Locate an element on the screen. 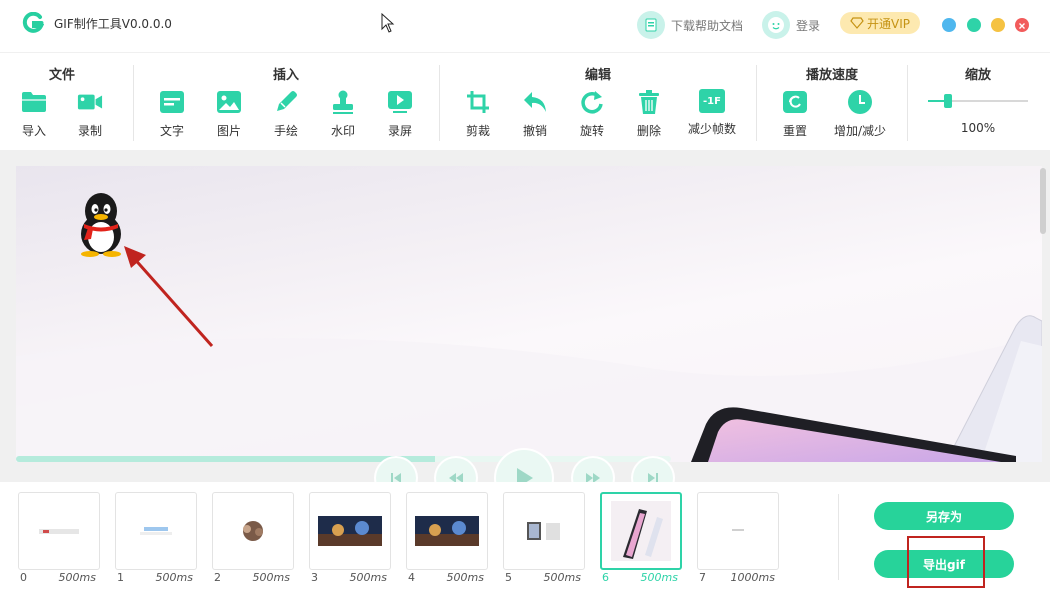 The height and width of the screenshot is (600, 1050). minus-frame-icon-text: -1F is located at coordinates (712, 101).